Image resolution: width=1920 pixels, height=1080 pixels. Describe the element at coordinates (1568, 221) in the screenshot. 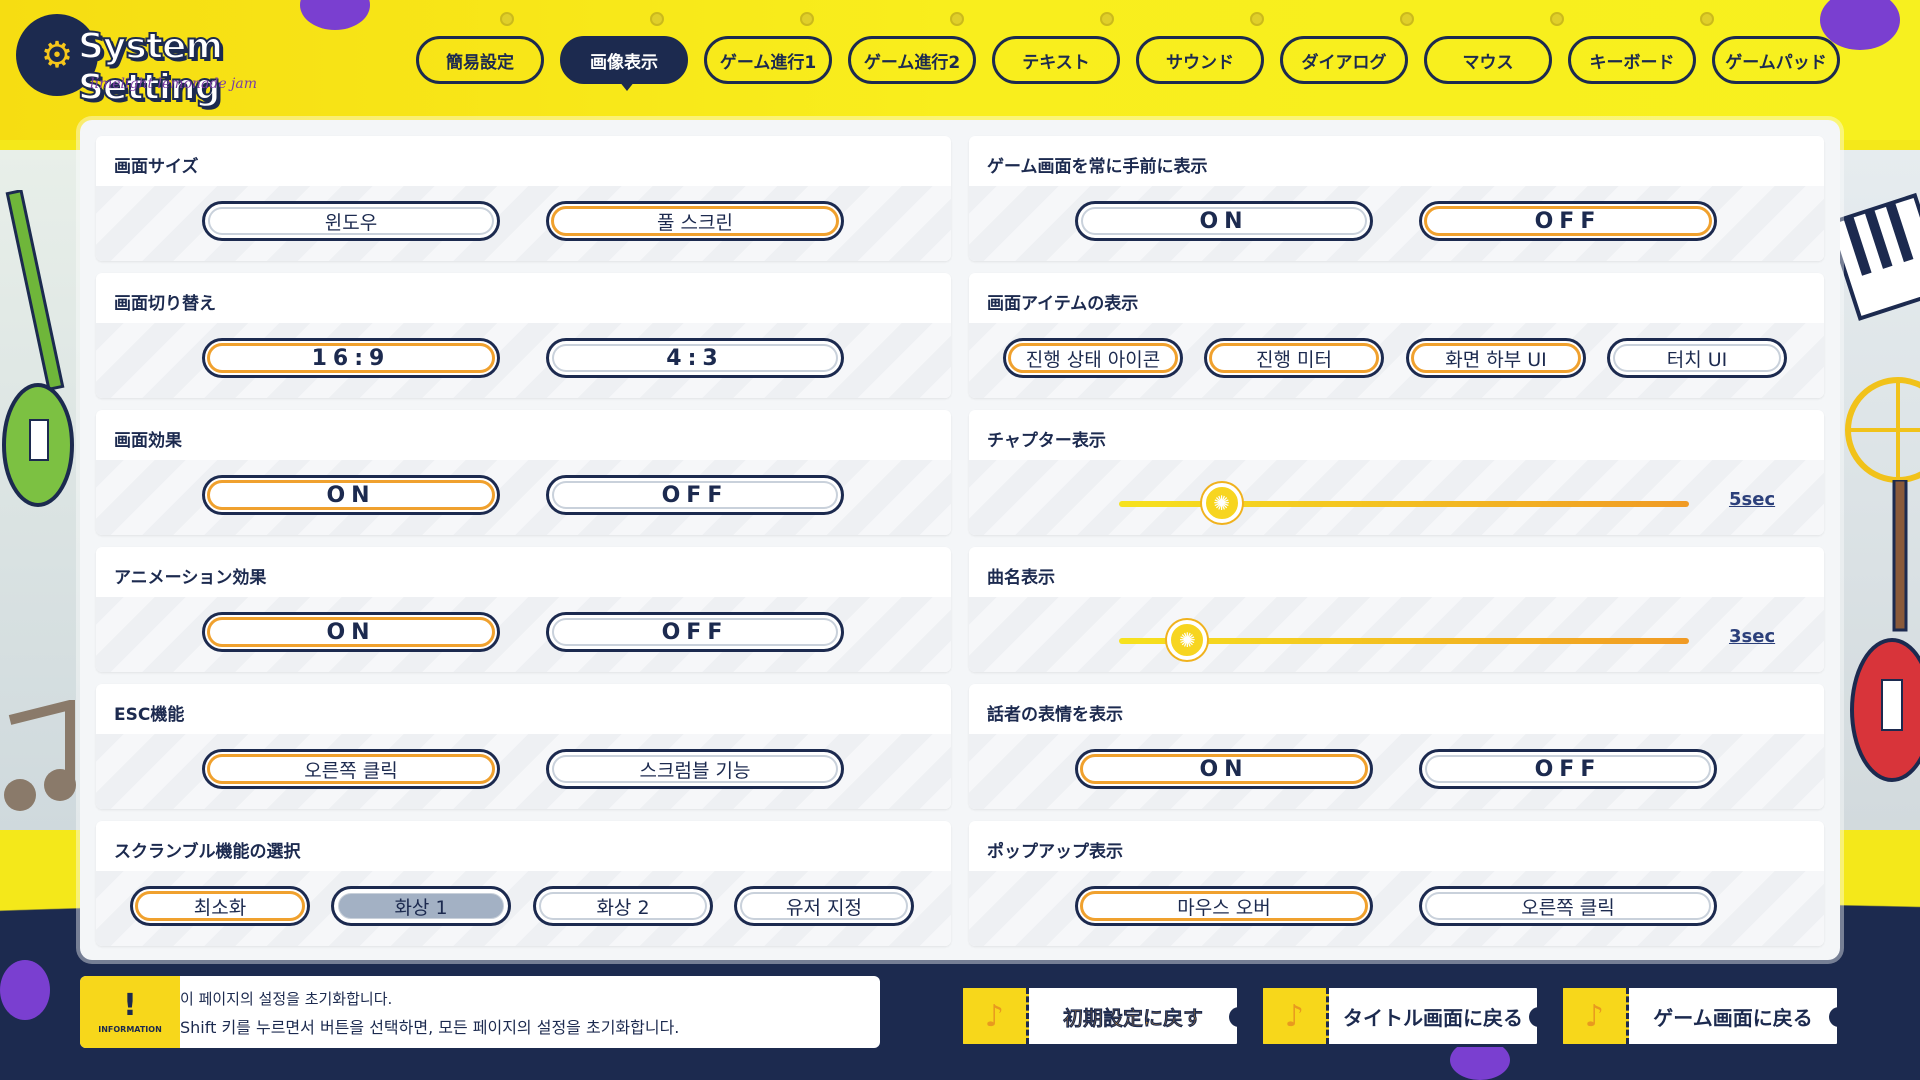

I see `option-always-on-top-off: OFF` at that location.